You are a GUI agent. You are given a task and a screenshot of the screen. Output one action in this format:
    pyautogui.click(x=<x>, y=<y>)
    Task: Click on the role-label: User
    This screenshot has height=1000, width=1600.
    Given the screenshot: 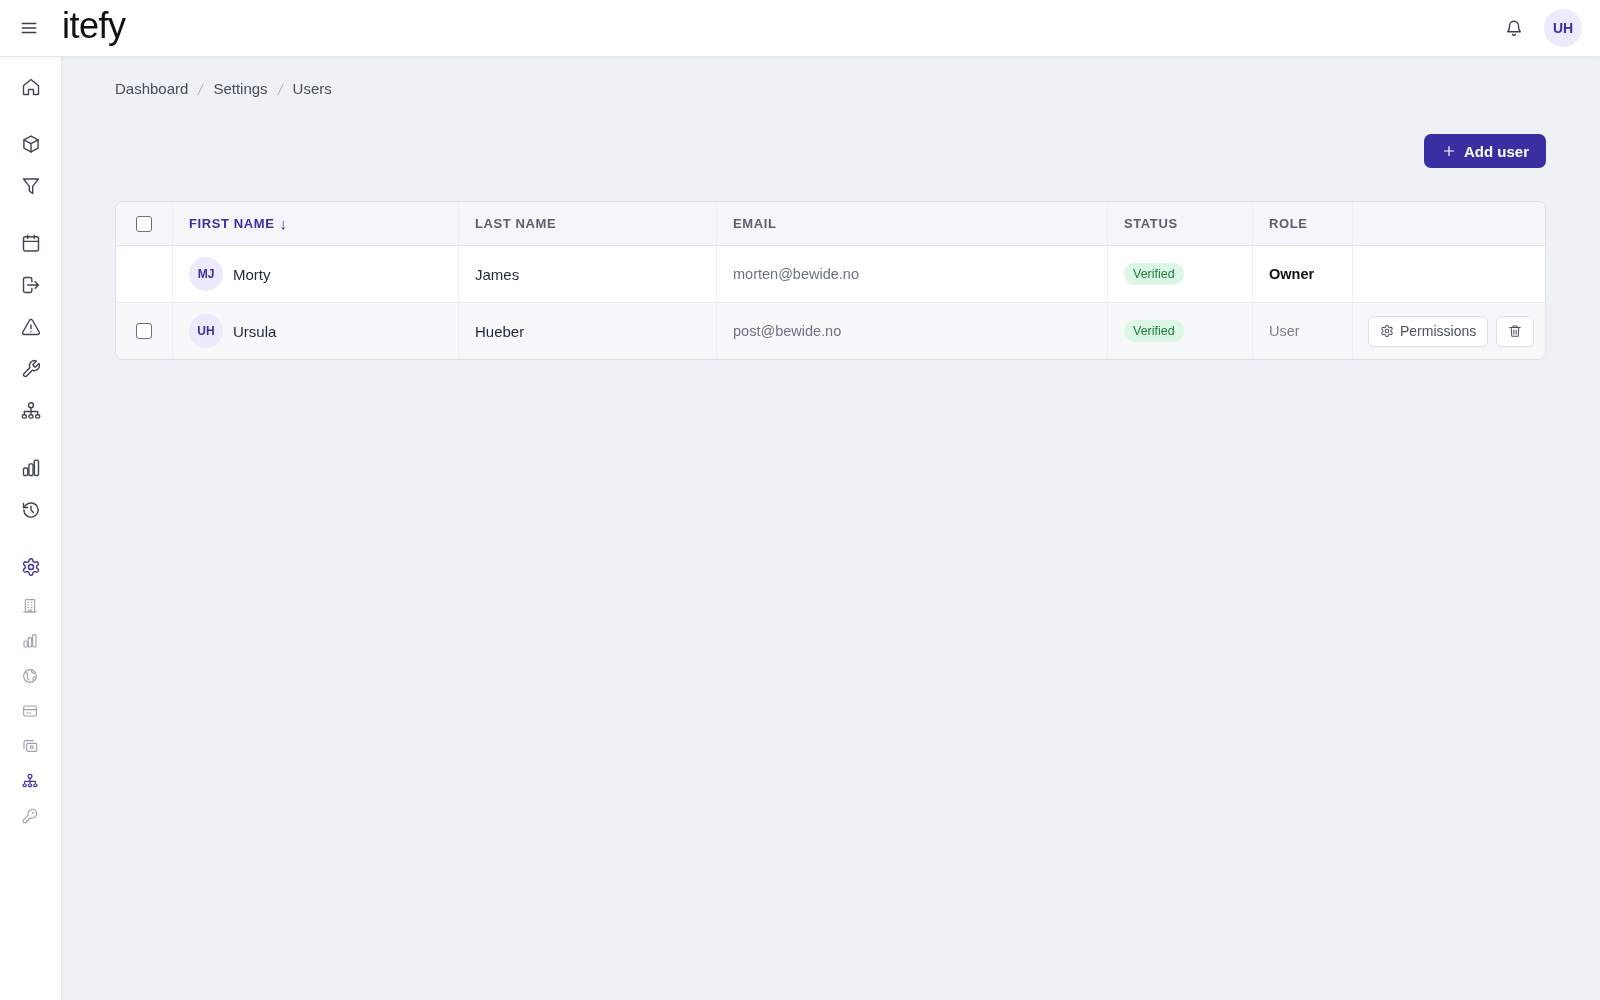 What is the action you would take?
    pyautogui.click(x=1284, y=331)
    